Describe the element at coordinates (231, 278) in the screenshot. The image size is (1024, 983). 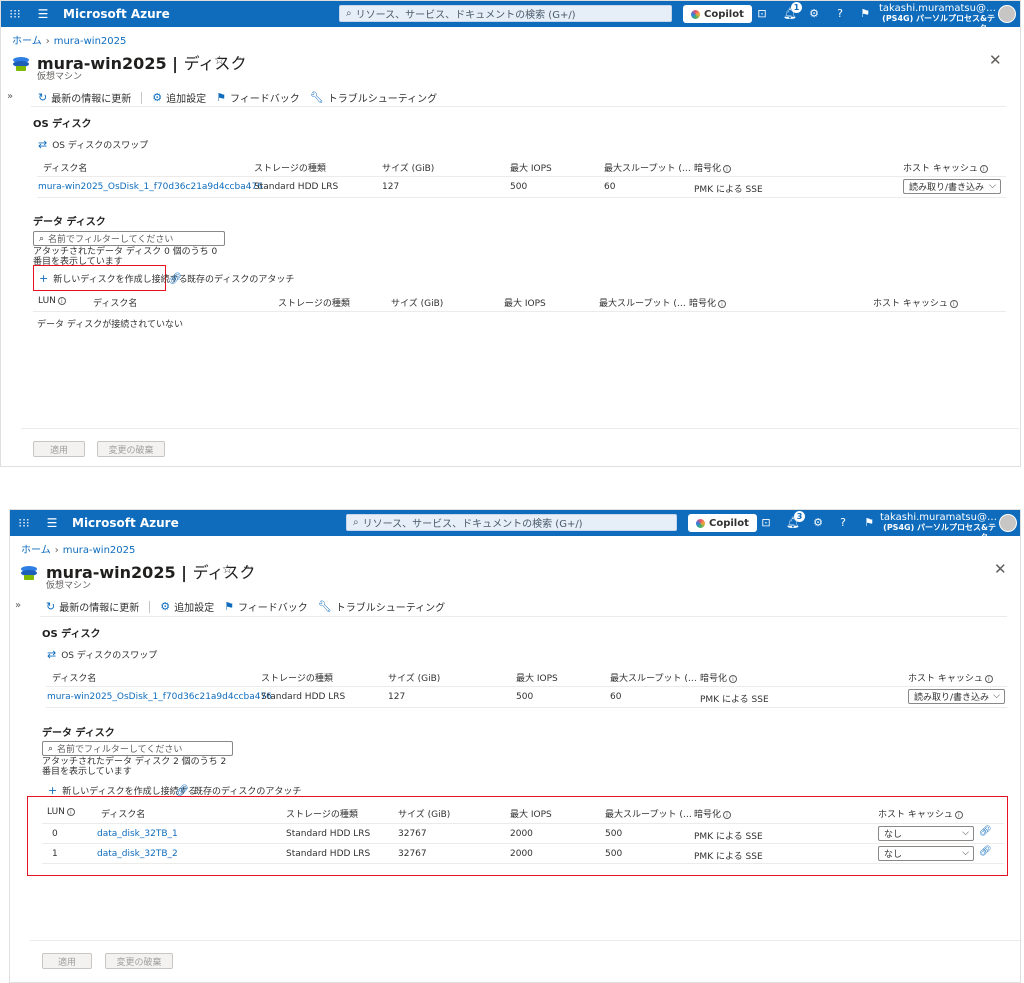
I see `attach-existing-disk-button: 🔗︎ 既存のディスクのアタッチ` at that location.